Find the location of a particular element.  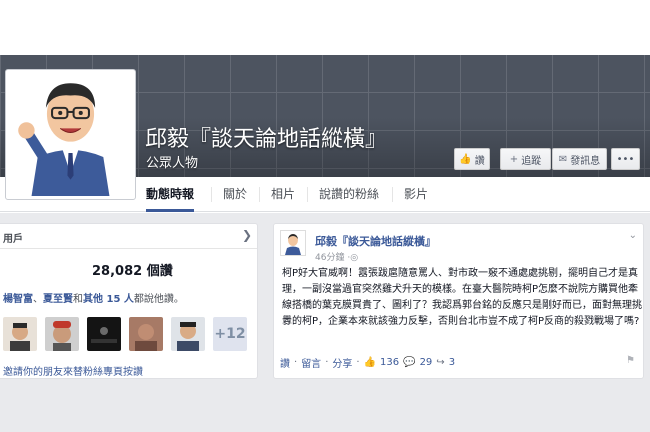

post-time-text: 46分鐘 is located at coordinates (330, 258).